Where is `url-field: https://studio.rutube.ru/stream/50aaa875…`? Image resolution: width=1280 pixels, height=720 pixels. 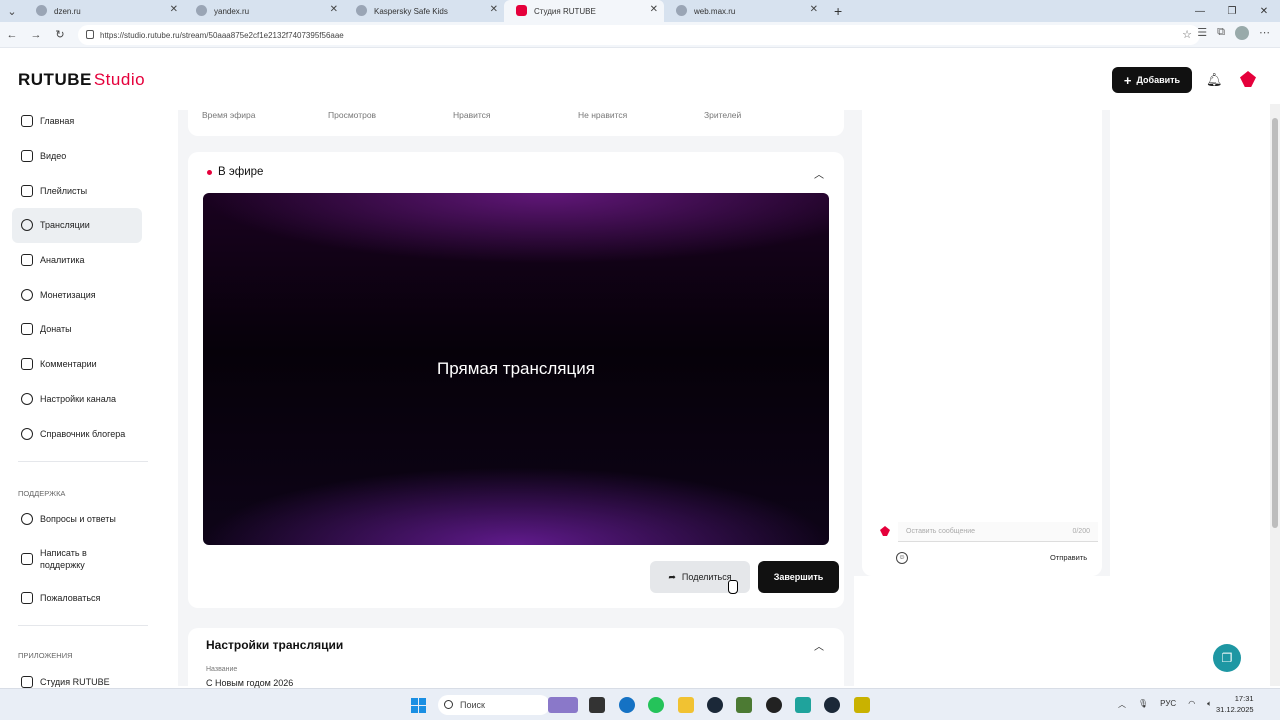 url-field: https://studio.rutube.ru/stream/50aaa875… is located at coordinates (639, 35).